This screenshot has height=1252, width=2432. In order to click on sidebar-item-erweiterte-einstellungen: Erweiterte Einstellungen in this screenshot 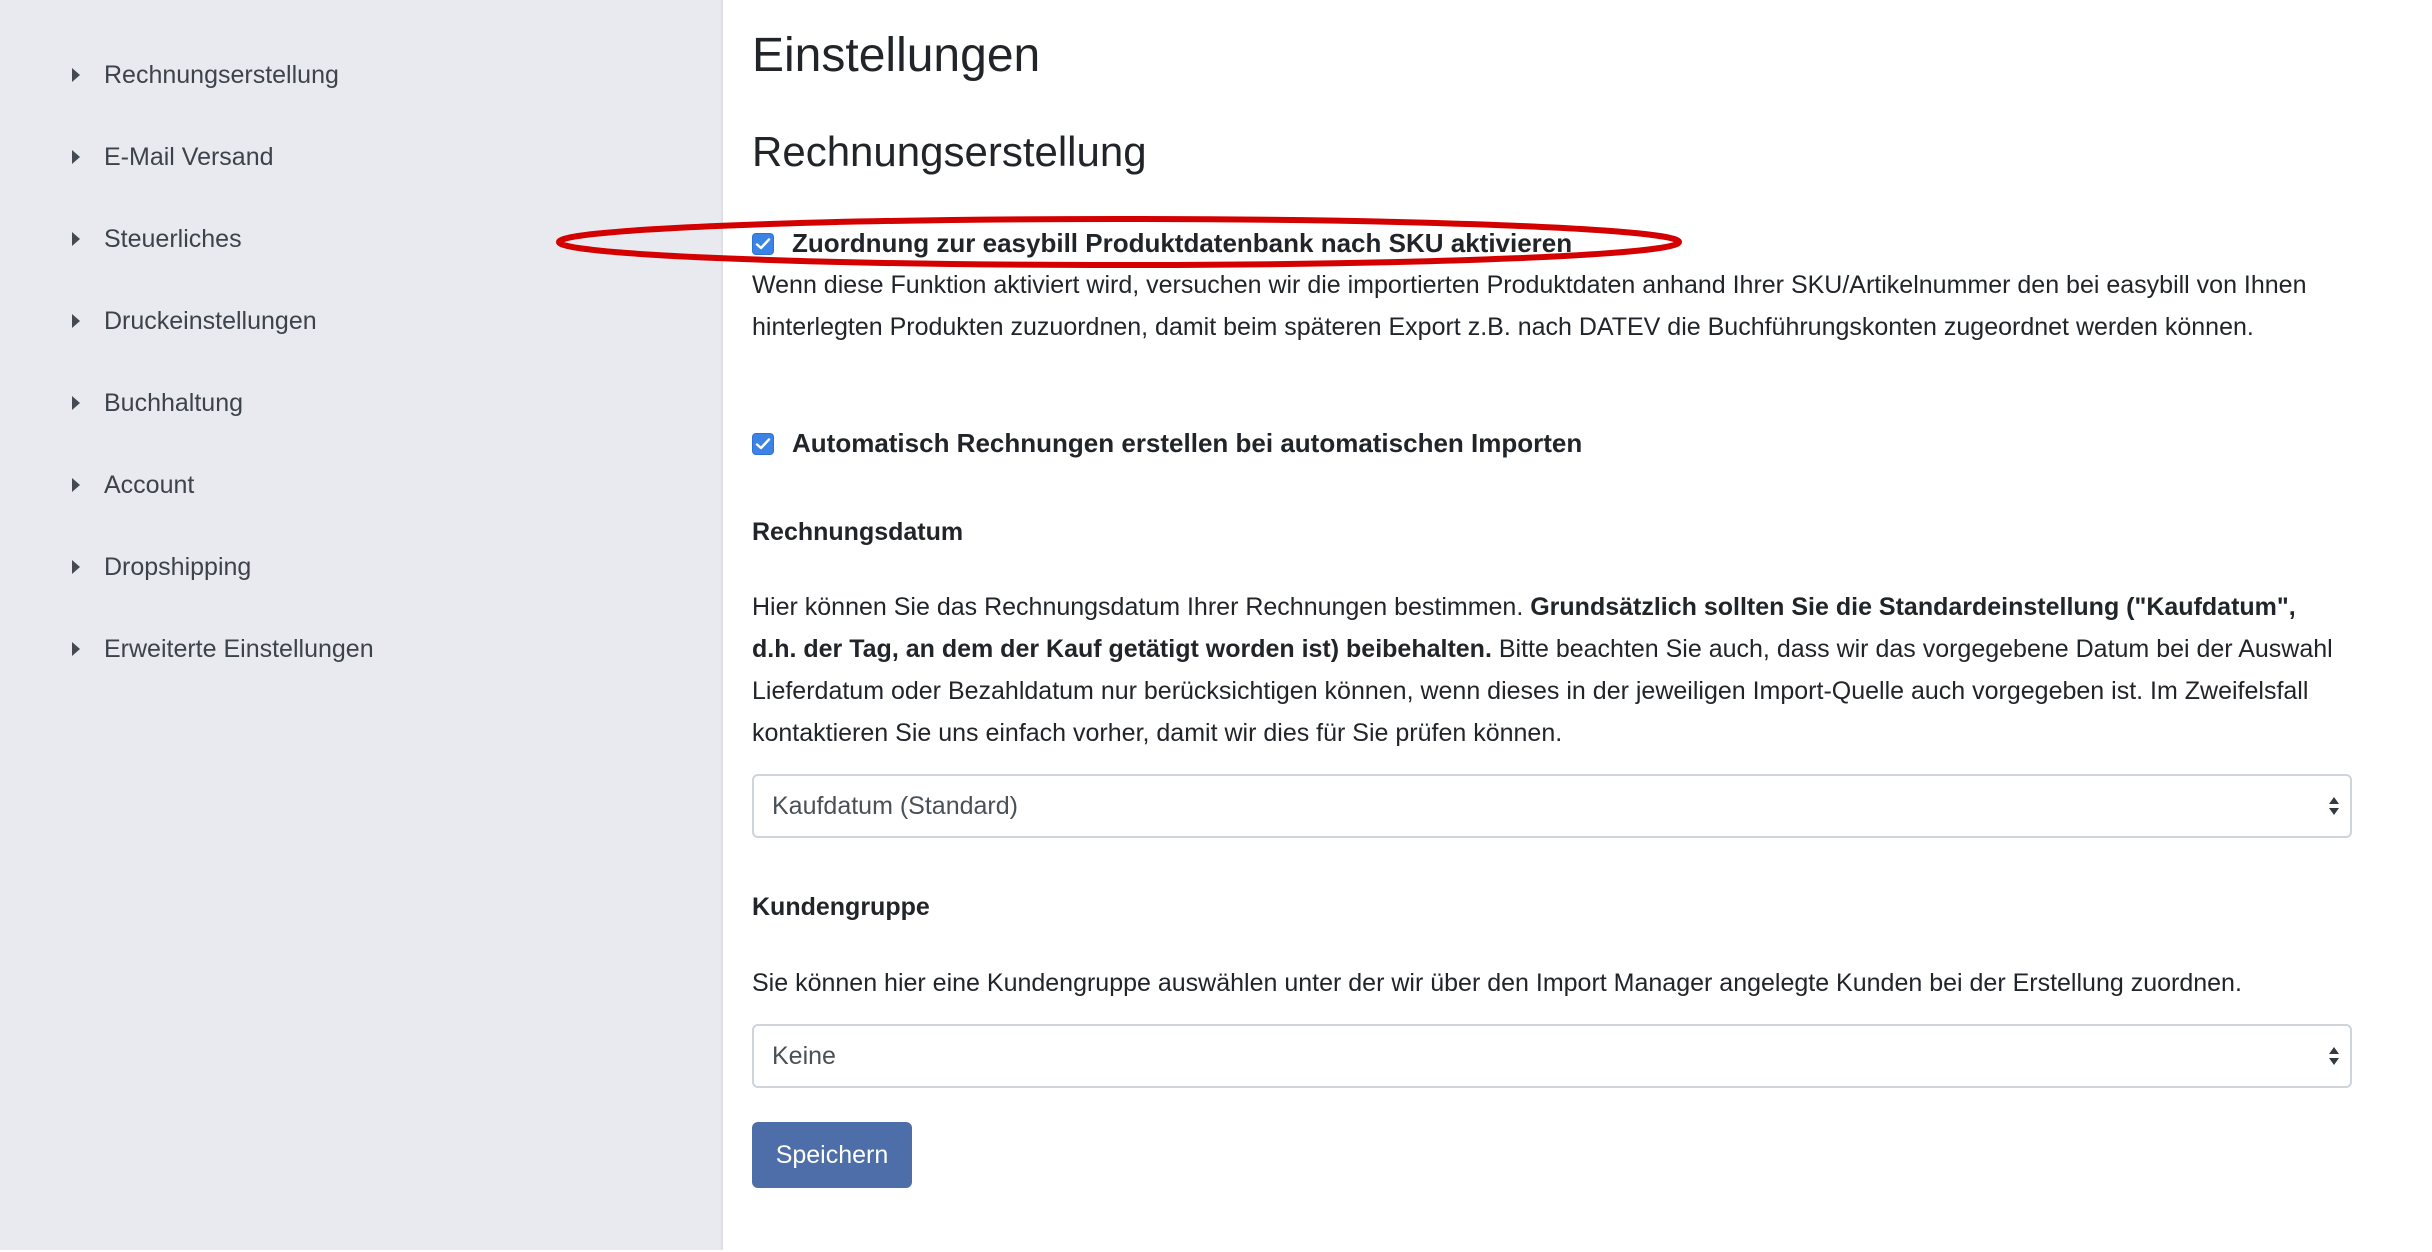, I will do `click(223, 649)`.